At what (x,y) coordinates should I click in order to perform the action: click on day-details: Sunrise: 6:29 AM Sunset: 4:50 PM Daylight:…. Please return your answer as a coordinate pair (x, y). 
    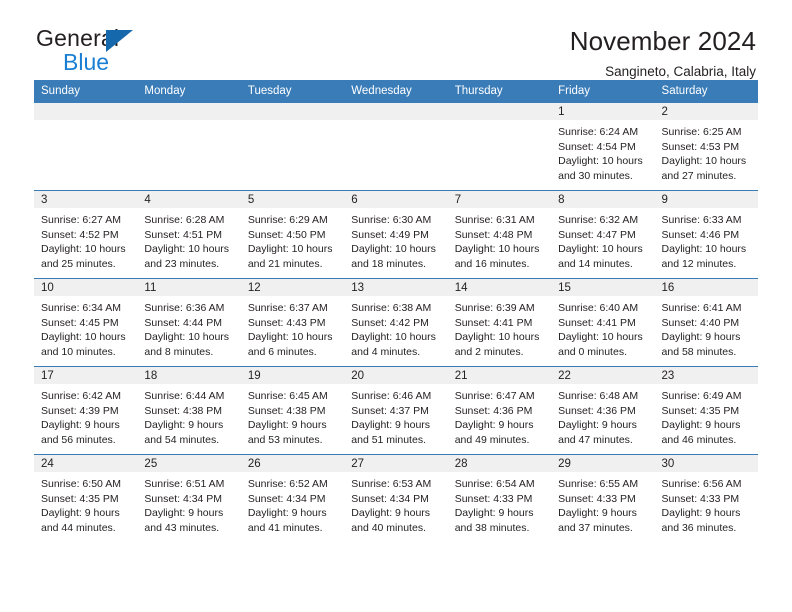
    Looking at the image, I should click on (292, 243).